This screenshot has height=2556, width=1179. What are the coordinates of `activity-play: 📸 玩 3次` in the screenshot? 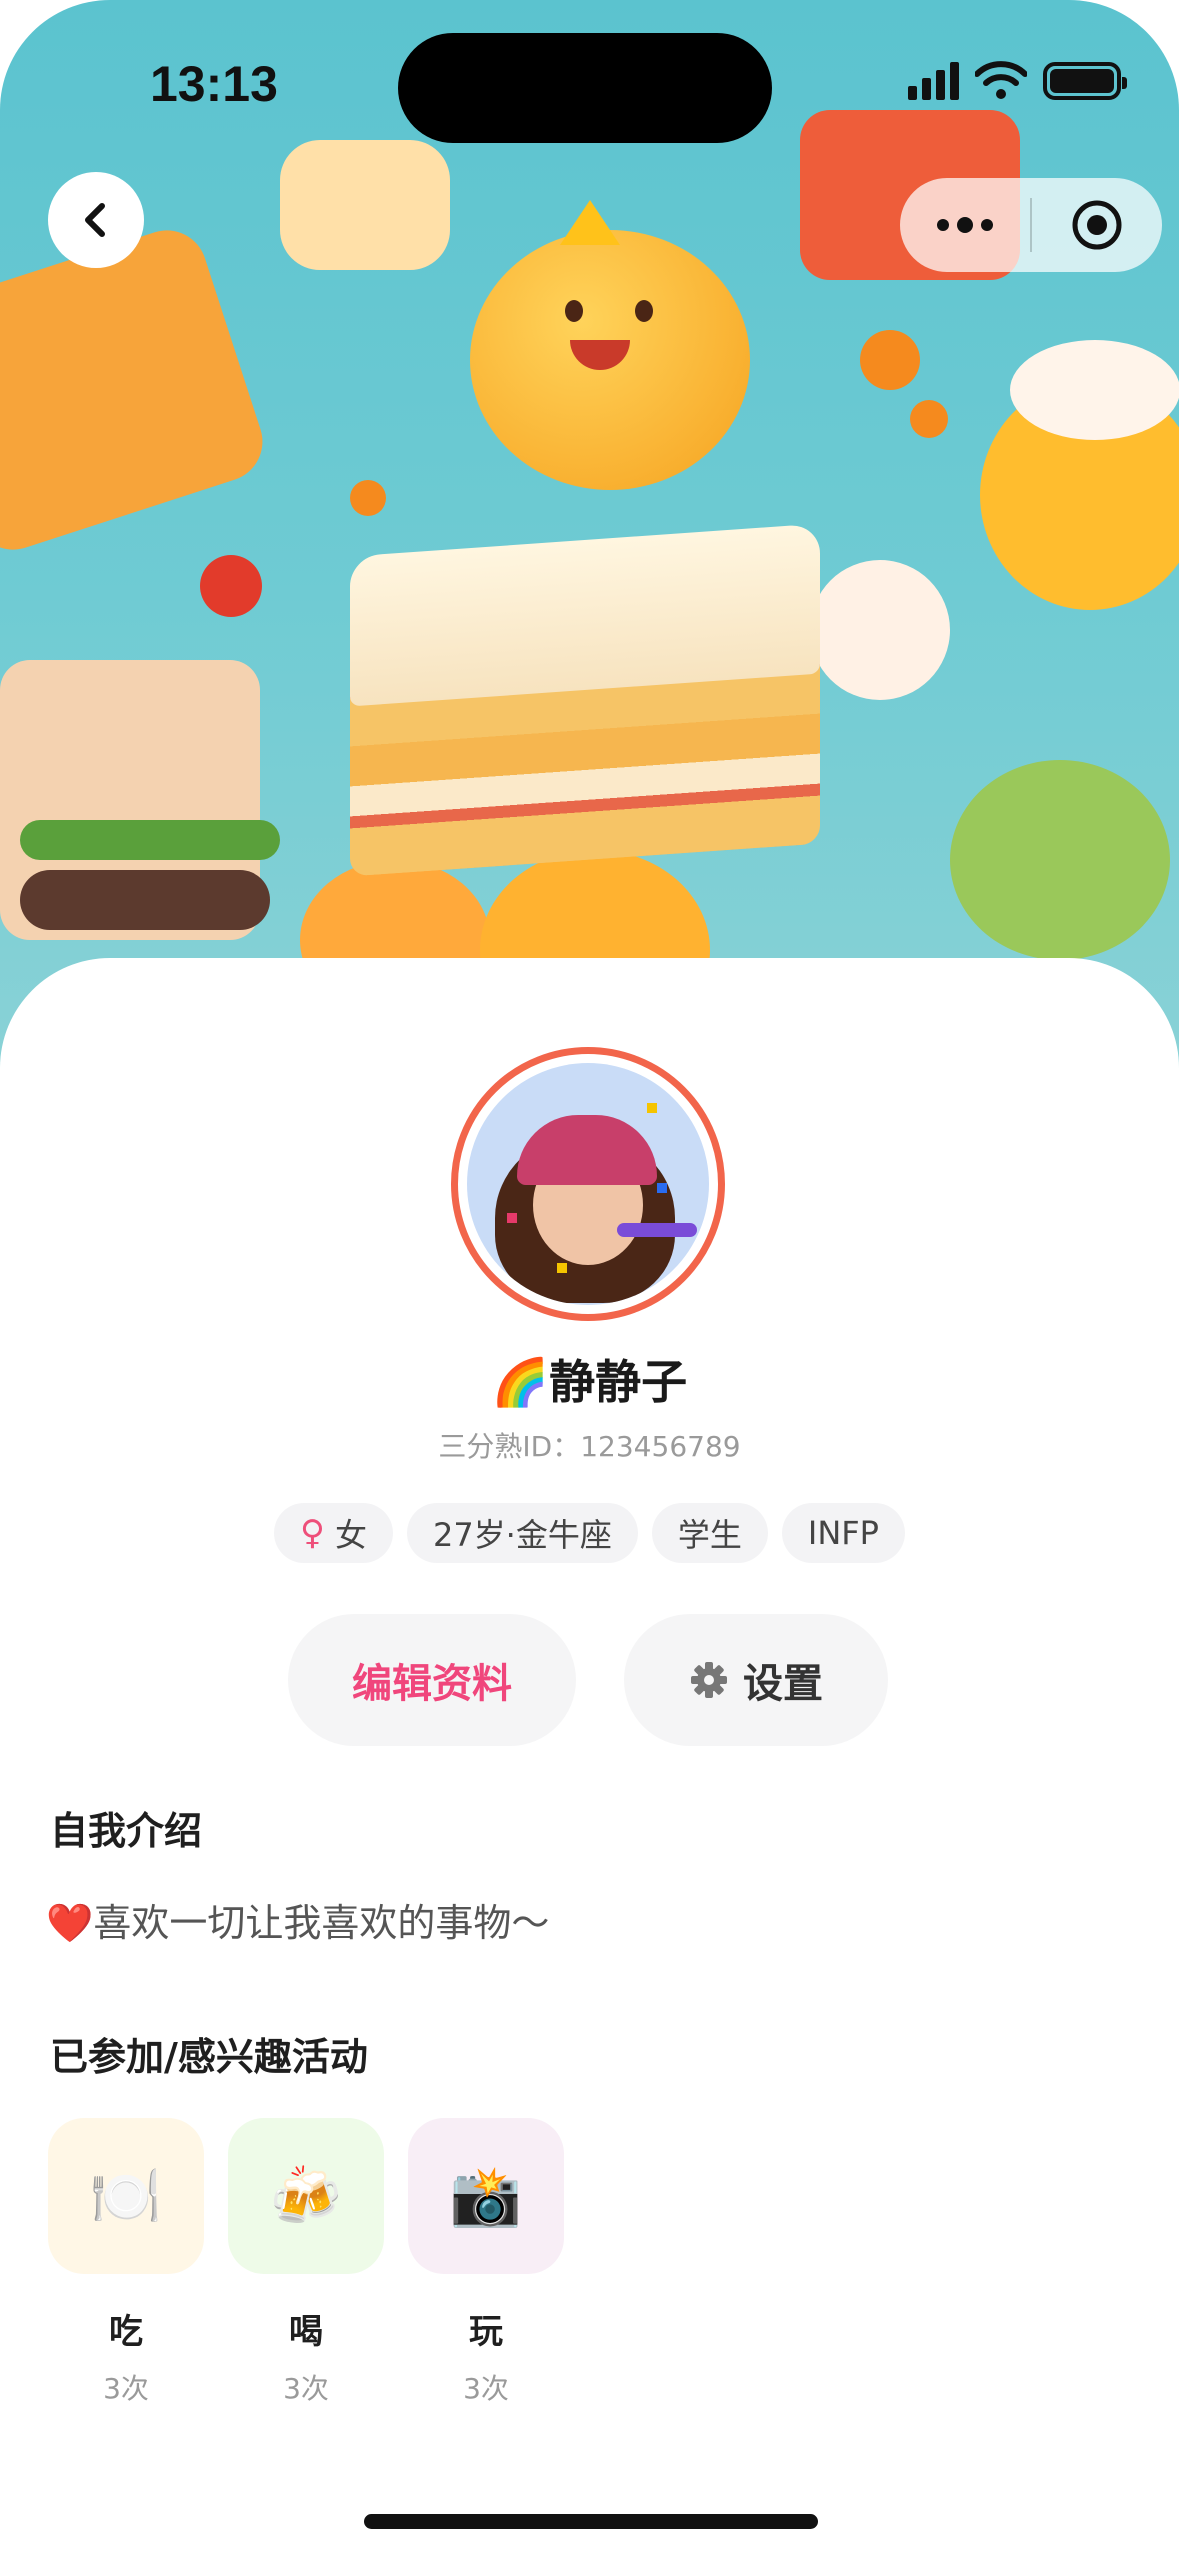 It's located at (486, 2262).